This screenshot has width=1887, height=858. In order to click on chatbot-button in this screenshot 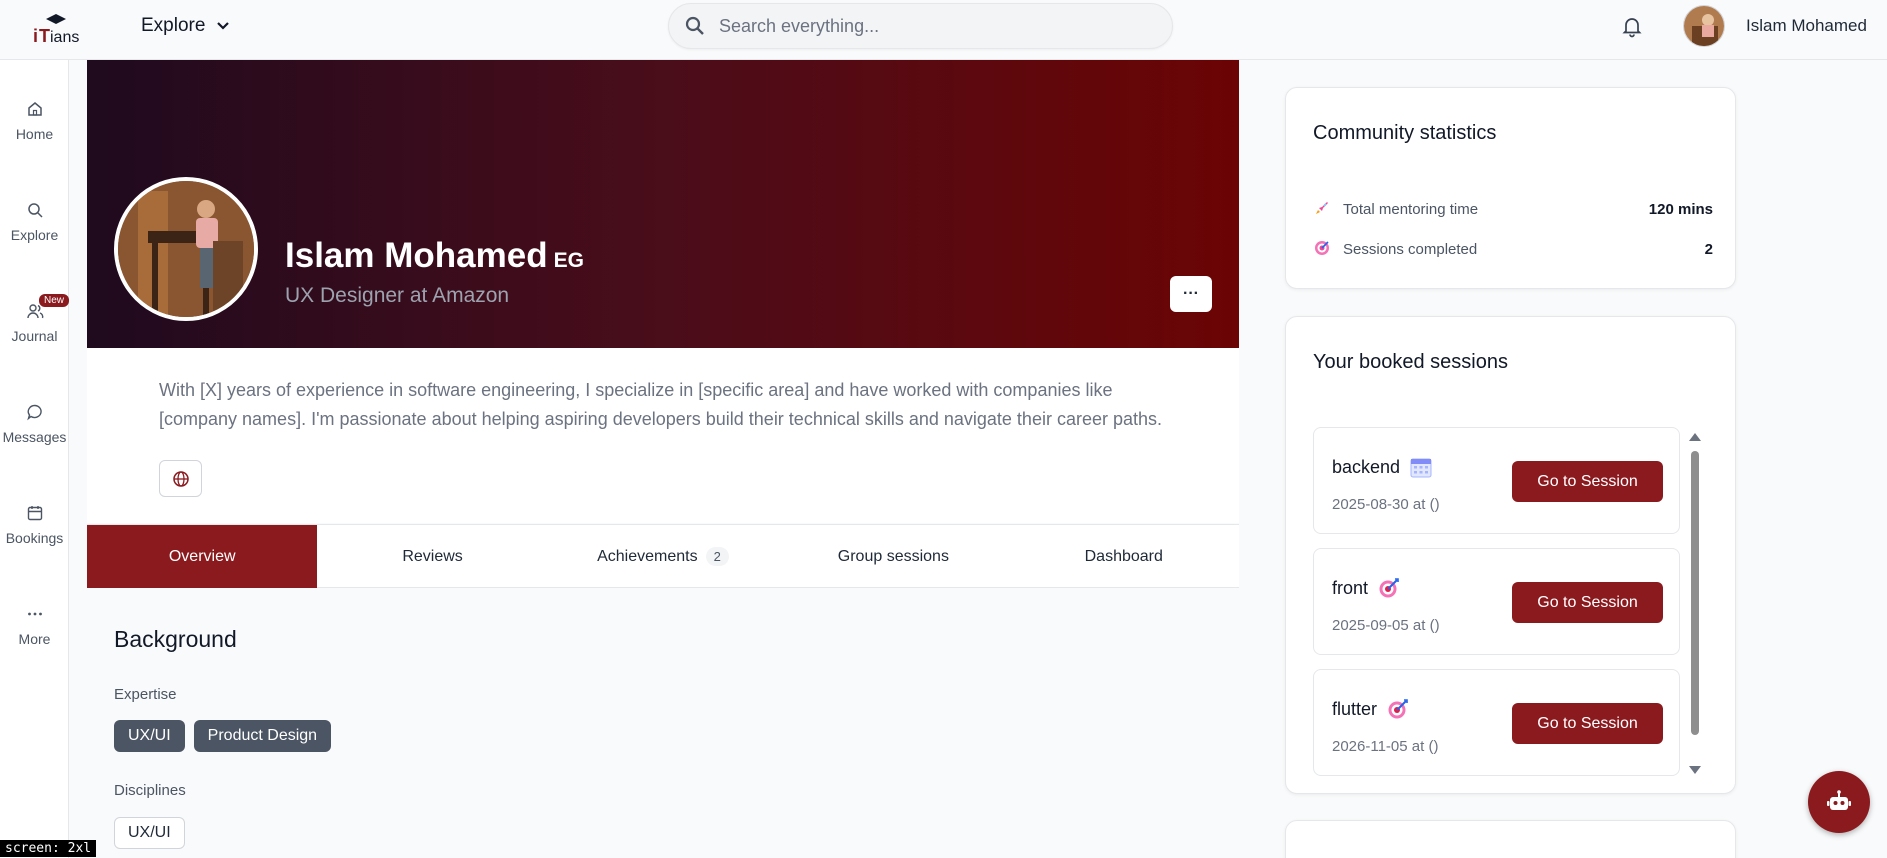, I will do `click(1839, 802)`.